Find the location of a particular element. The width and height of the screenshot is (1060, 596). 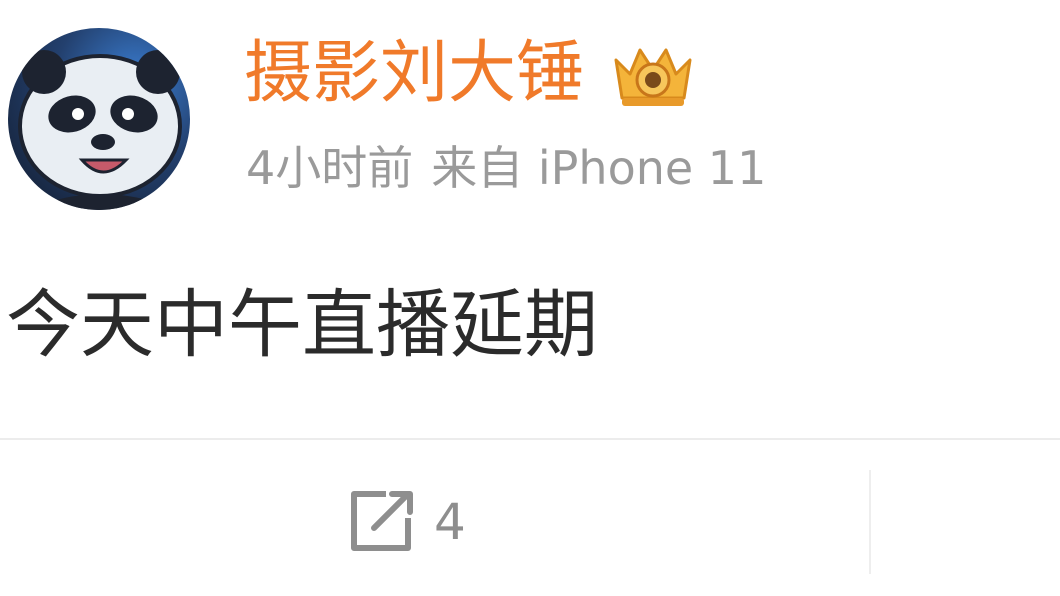

post-time: 4小时前 is located at coordinates (330, 168).